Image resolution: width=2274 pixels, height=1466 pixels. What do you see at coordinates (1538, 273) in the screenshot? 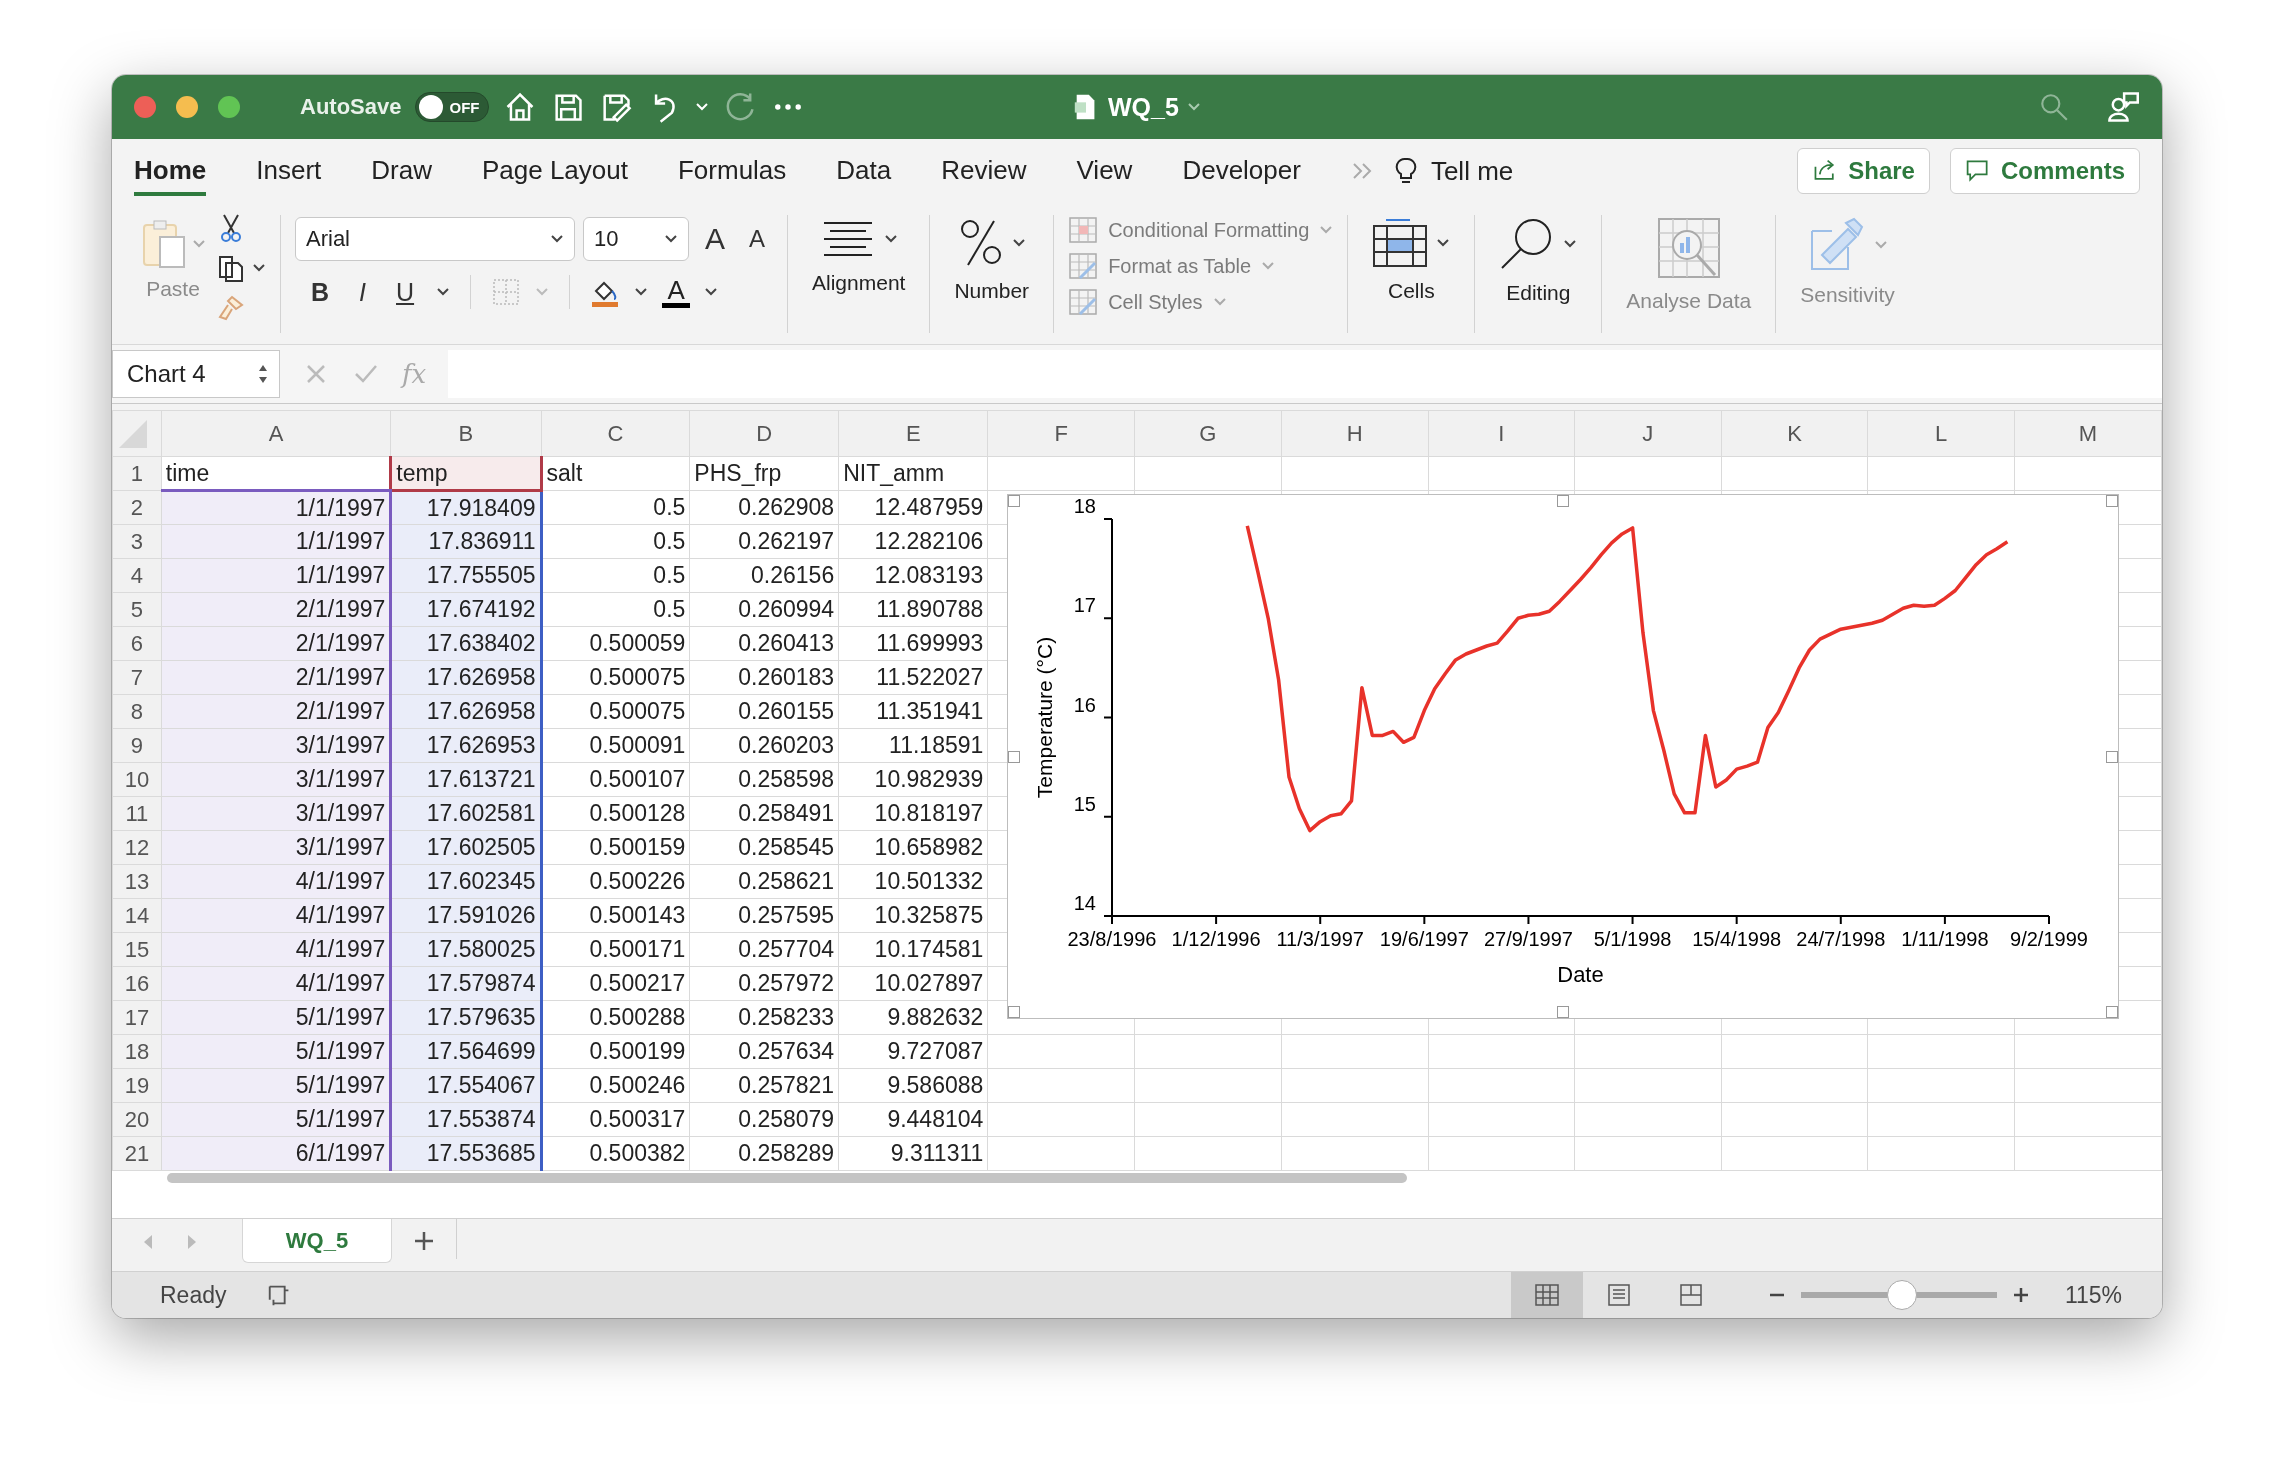
I see `ribbon-button: Editing` at bounding box center [1538, 273].